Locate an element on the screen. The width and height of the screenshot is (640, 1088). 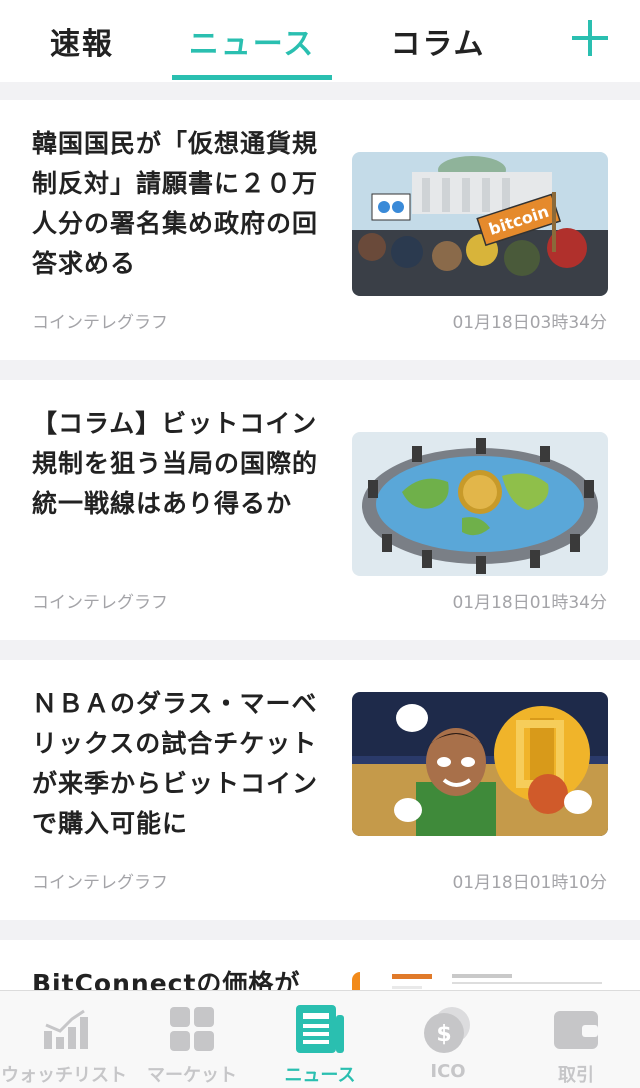
nav-label: マーケット is located at coordinates (192, 1075).